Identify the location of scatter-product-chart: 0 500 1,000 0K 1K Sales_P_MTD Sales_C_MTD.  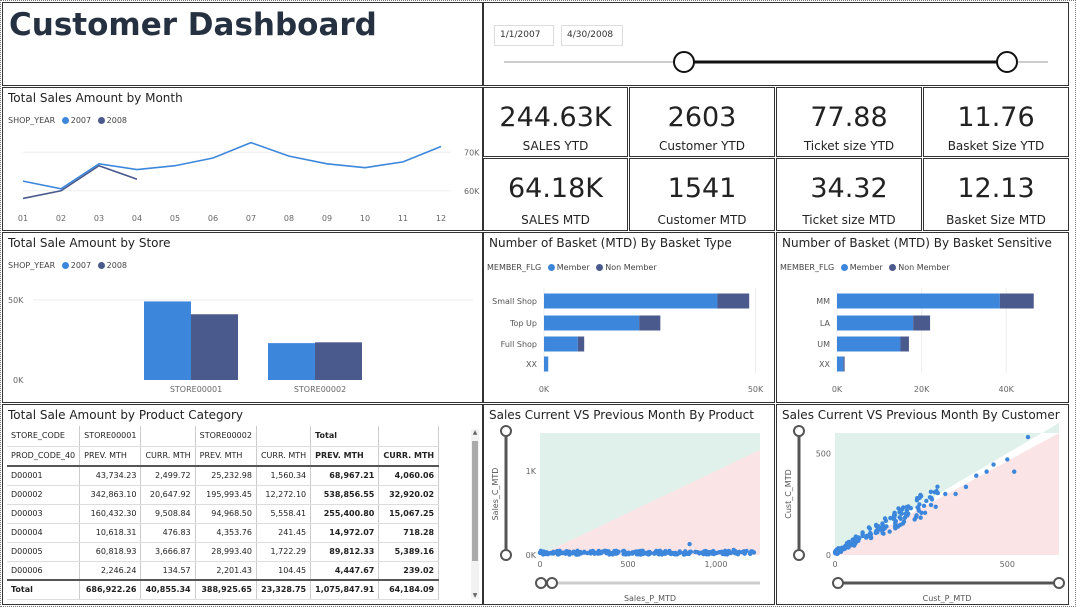
(629, 505).